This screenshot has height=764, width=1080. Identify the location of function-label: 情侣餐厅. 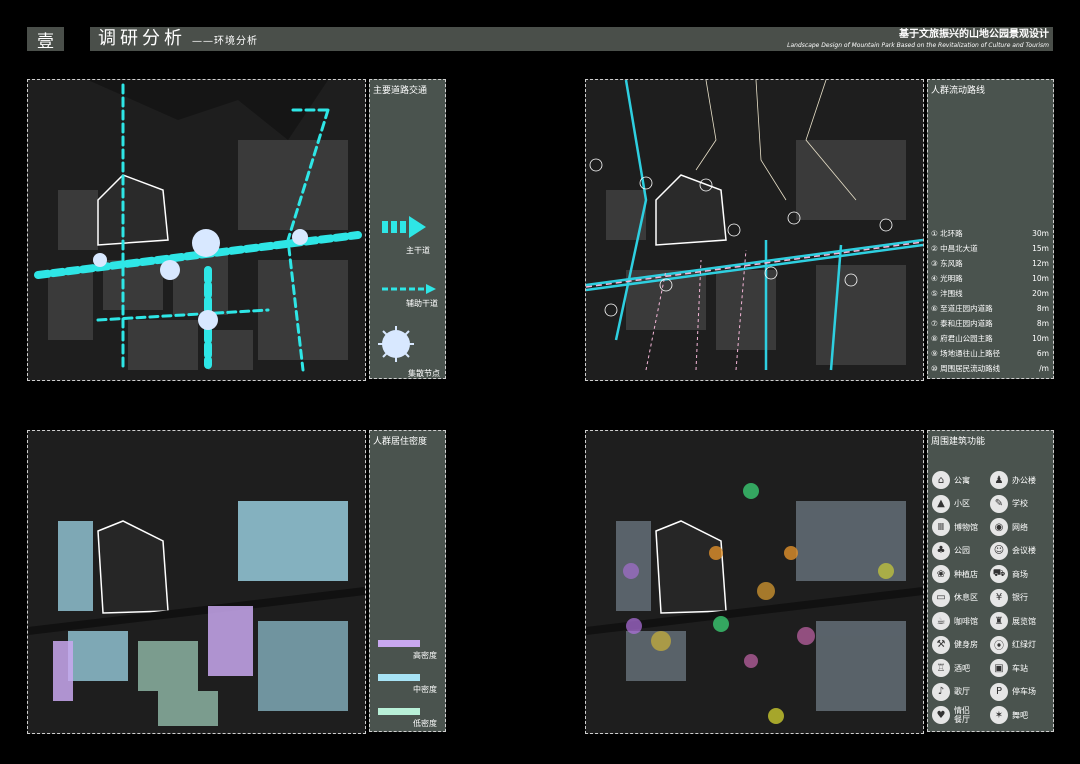
(962, 715).